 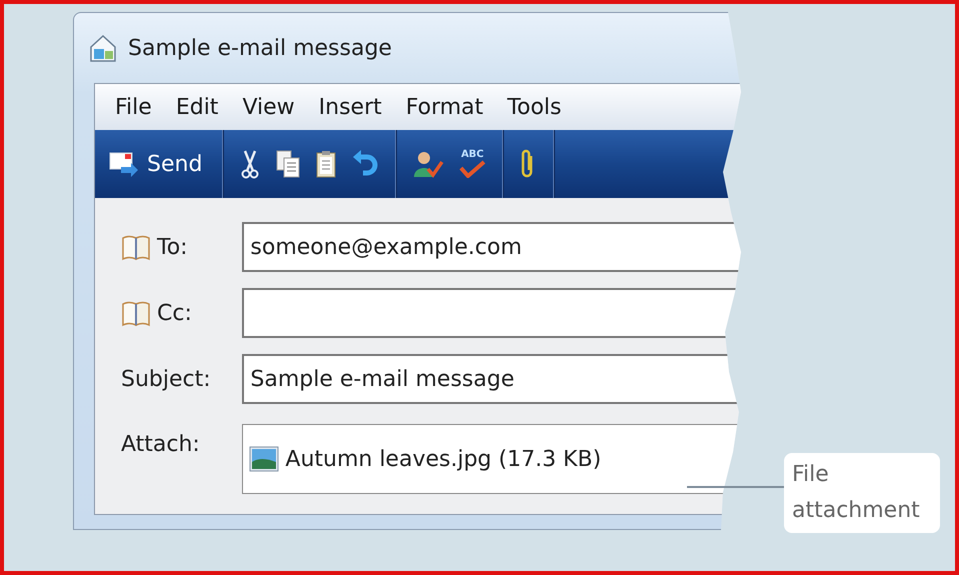 I want to click on send-button: Send, so click(x=155, y=164).